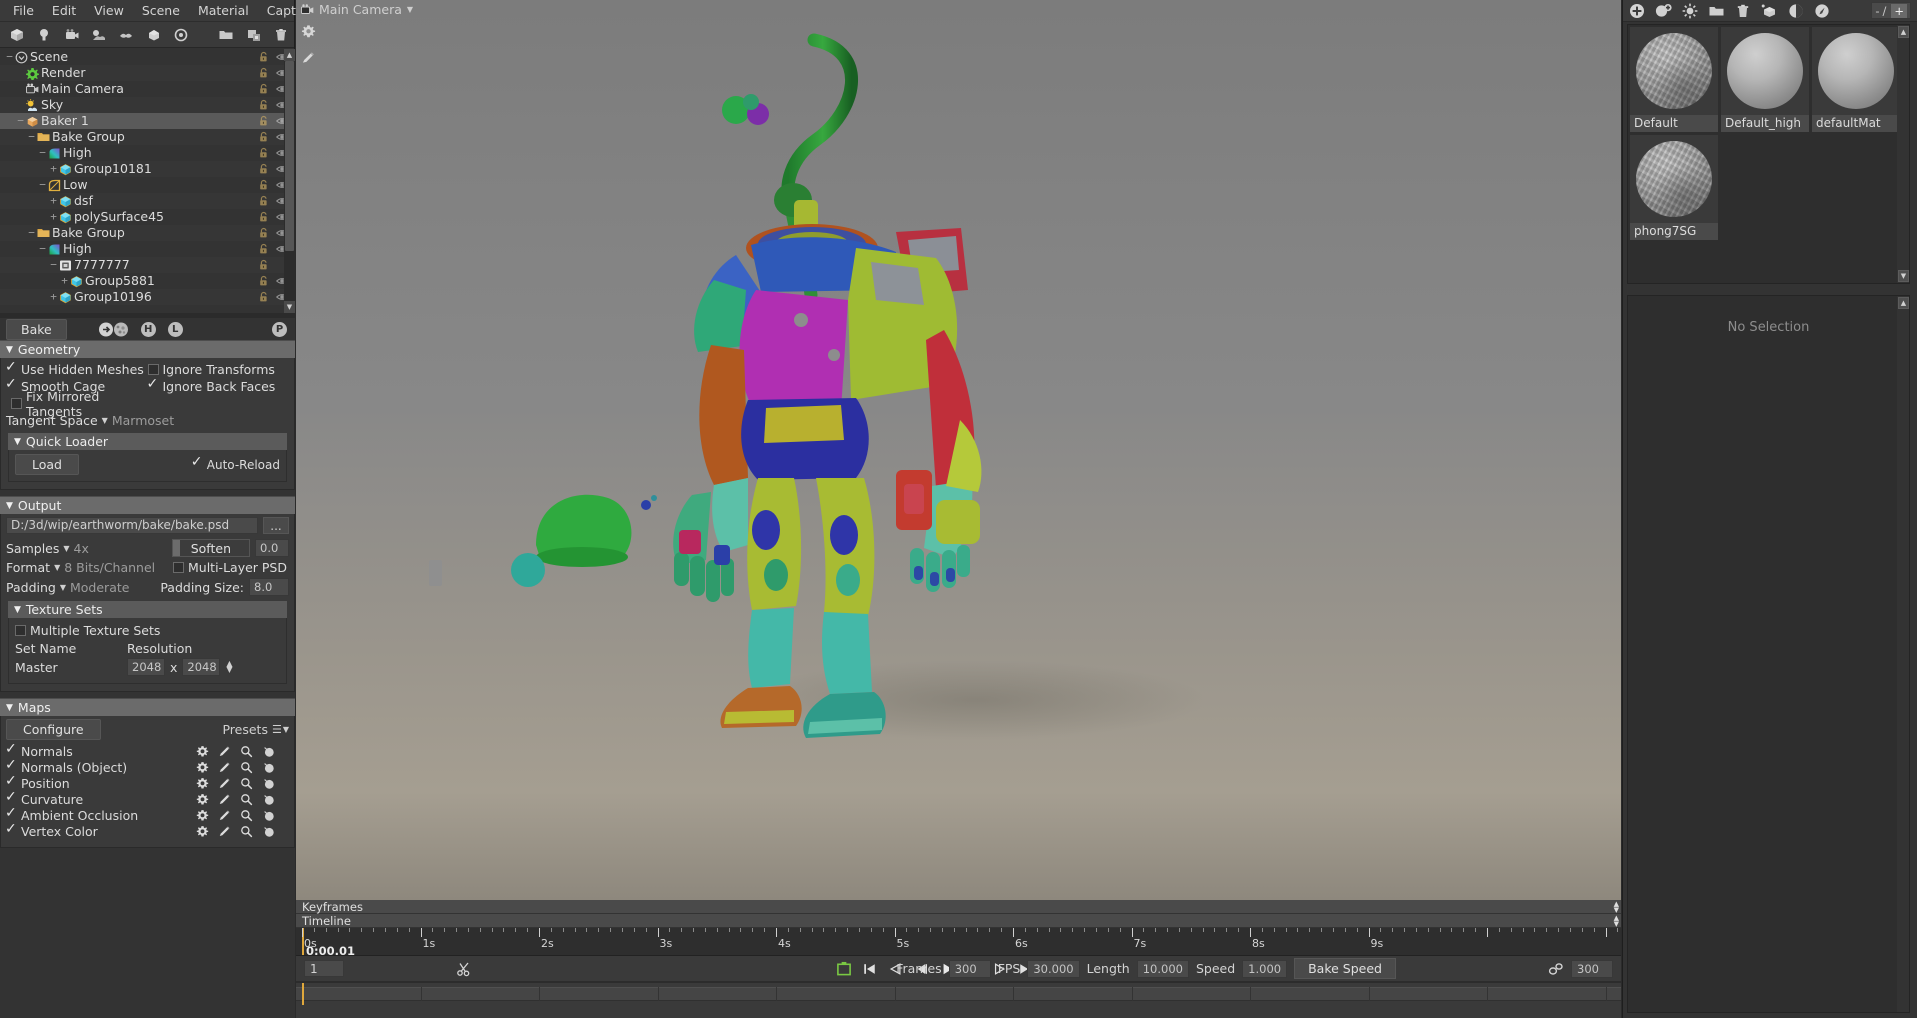  Describe the element at coordinates (308, 31) in the screenshot. I see `viewport-settings-gear-icon` at that location.